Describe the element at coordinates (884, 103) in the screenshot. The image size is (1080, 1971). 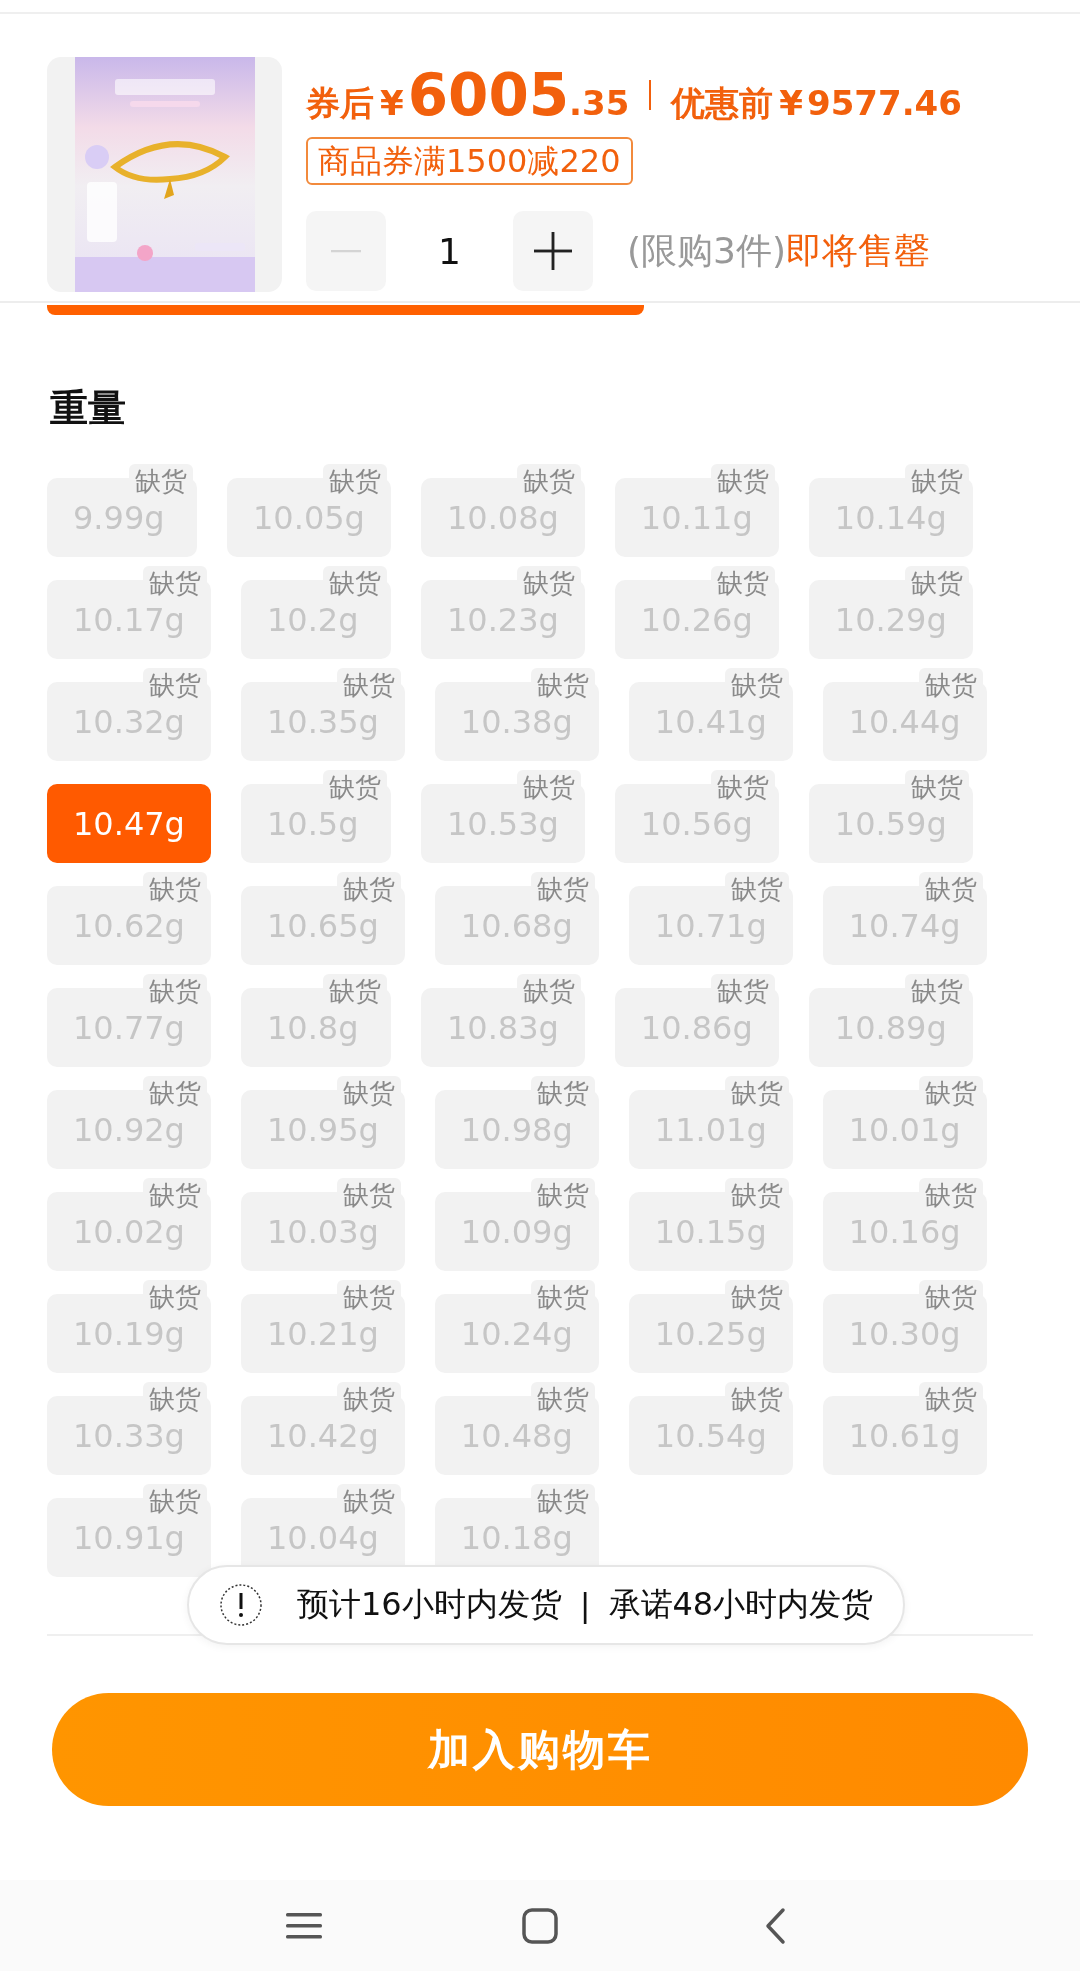
I see `original-price: 9577.46` at that location.